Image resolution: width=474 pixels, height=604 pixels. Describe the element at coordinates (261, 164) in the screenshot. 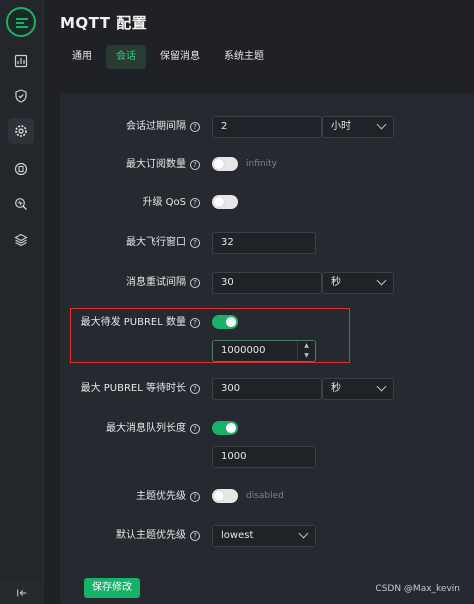

I see `max-subscriptions-hint: infinity` at that location.